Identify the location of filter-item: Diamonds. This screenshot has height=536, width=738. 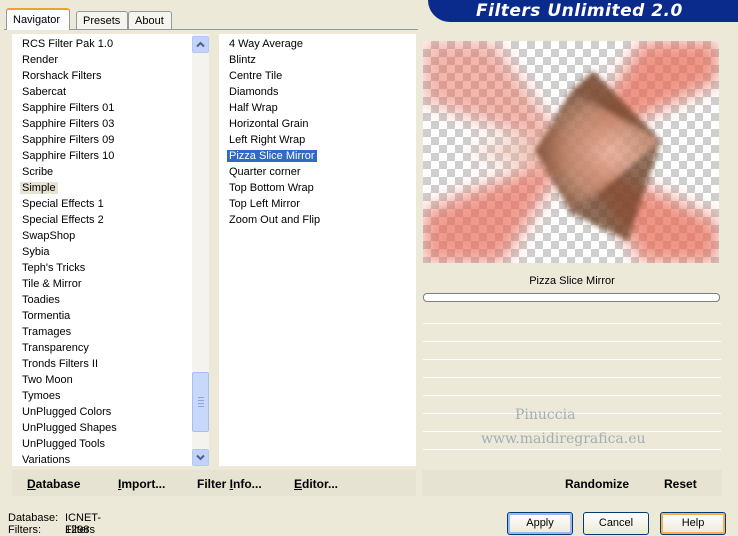
(314, 92).